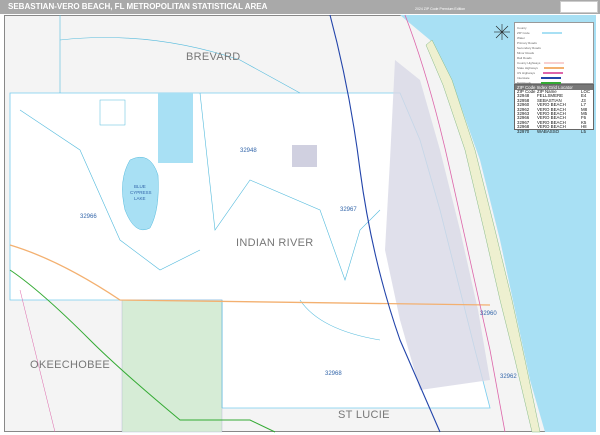 Image resolution: width=600 pixels, height=435 pixels. Describe the element at coordinates (583, 131) in the screenshot. I see `table-cell: L5` at that location.